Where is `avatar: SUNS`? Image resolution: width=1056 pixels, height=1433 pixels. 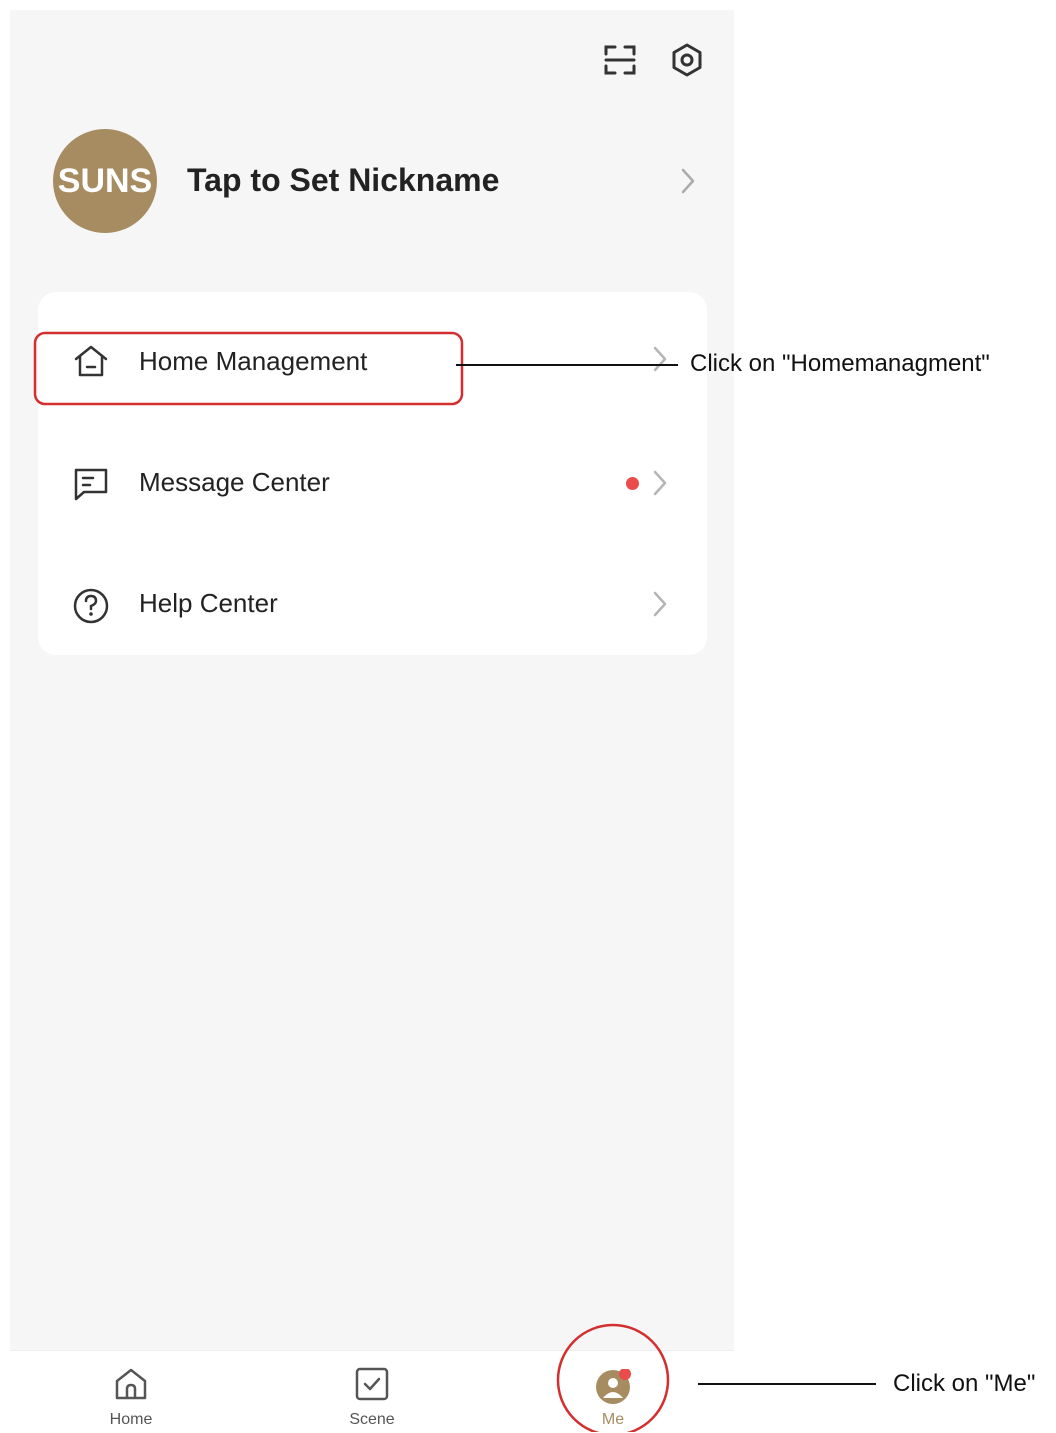 avatar: SUNS is located at coordinates (105, 181).